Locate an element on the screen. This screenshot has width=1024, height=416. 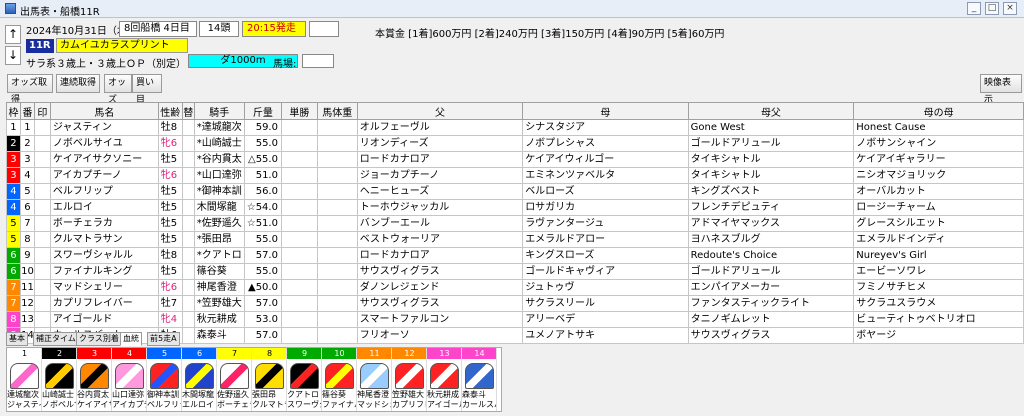
cell-bms: ヨハネスブルグ is located at coordinates (771, 239).